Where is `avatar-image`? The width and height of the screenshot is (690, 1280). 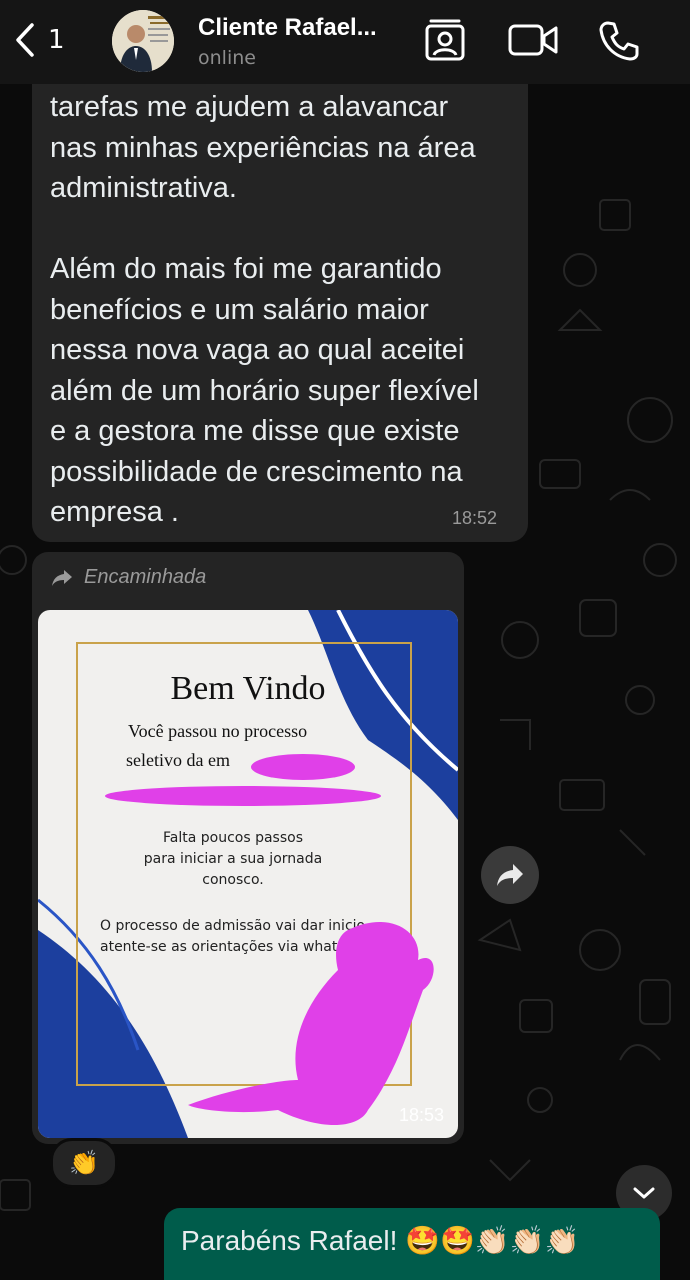 avatar-image is located at coordinates (143, 41).